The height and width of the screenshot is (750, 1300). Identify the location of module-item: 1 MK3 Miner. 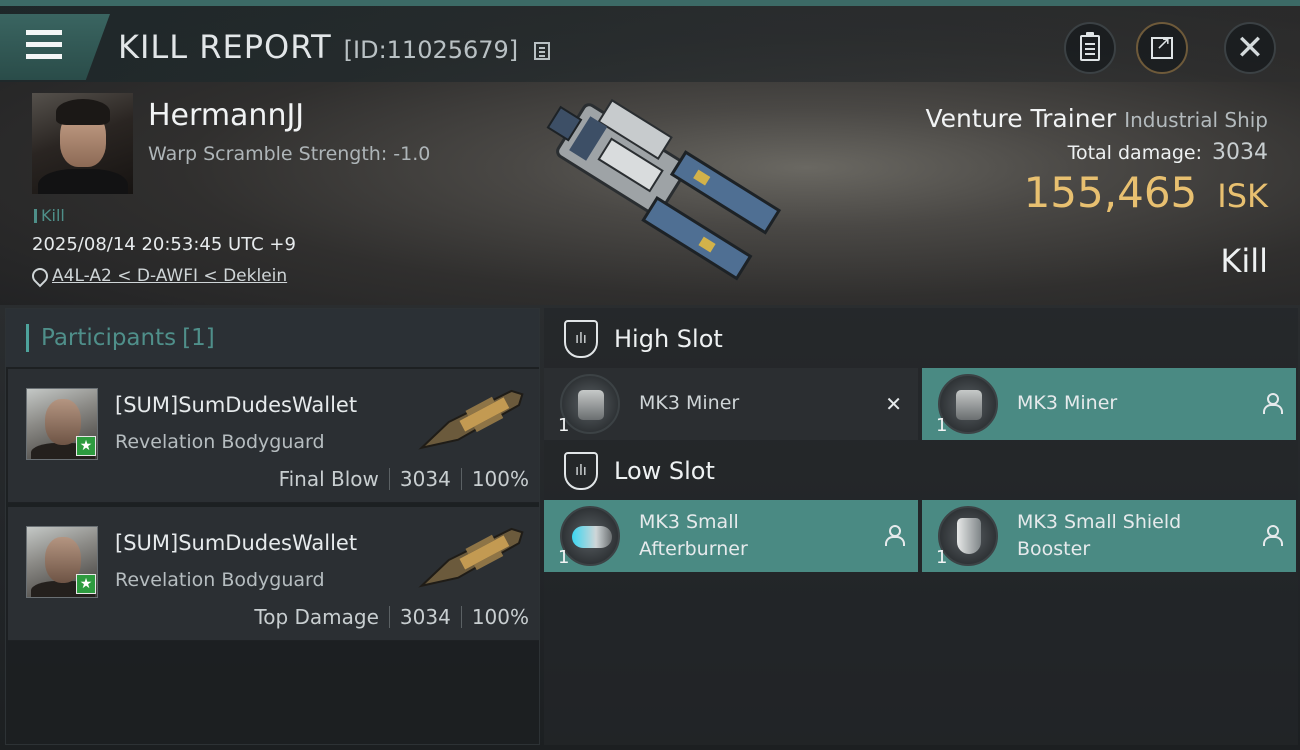
(1109, 404).